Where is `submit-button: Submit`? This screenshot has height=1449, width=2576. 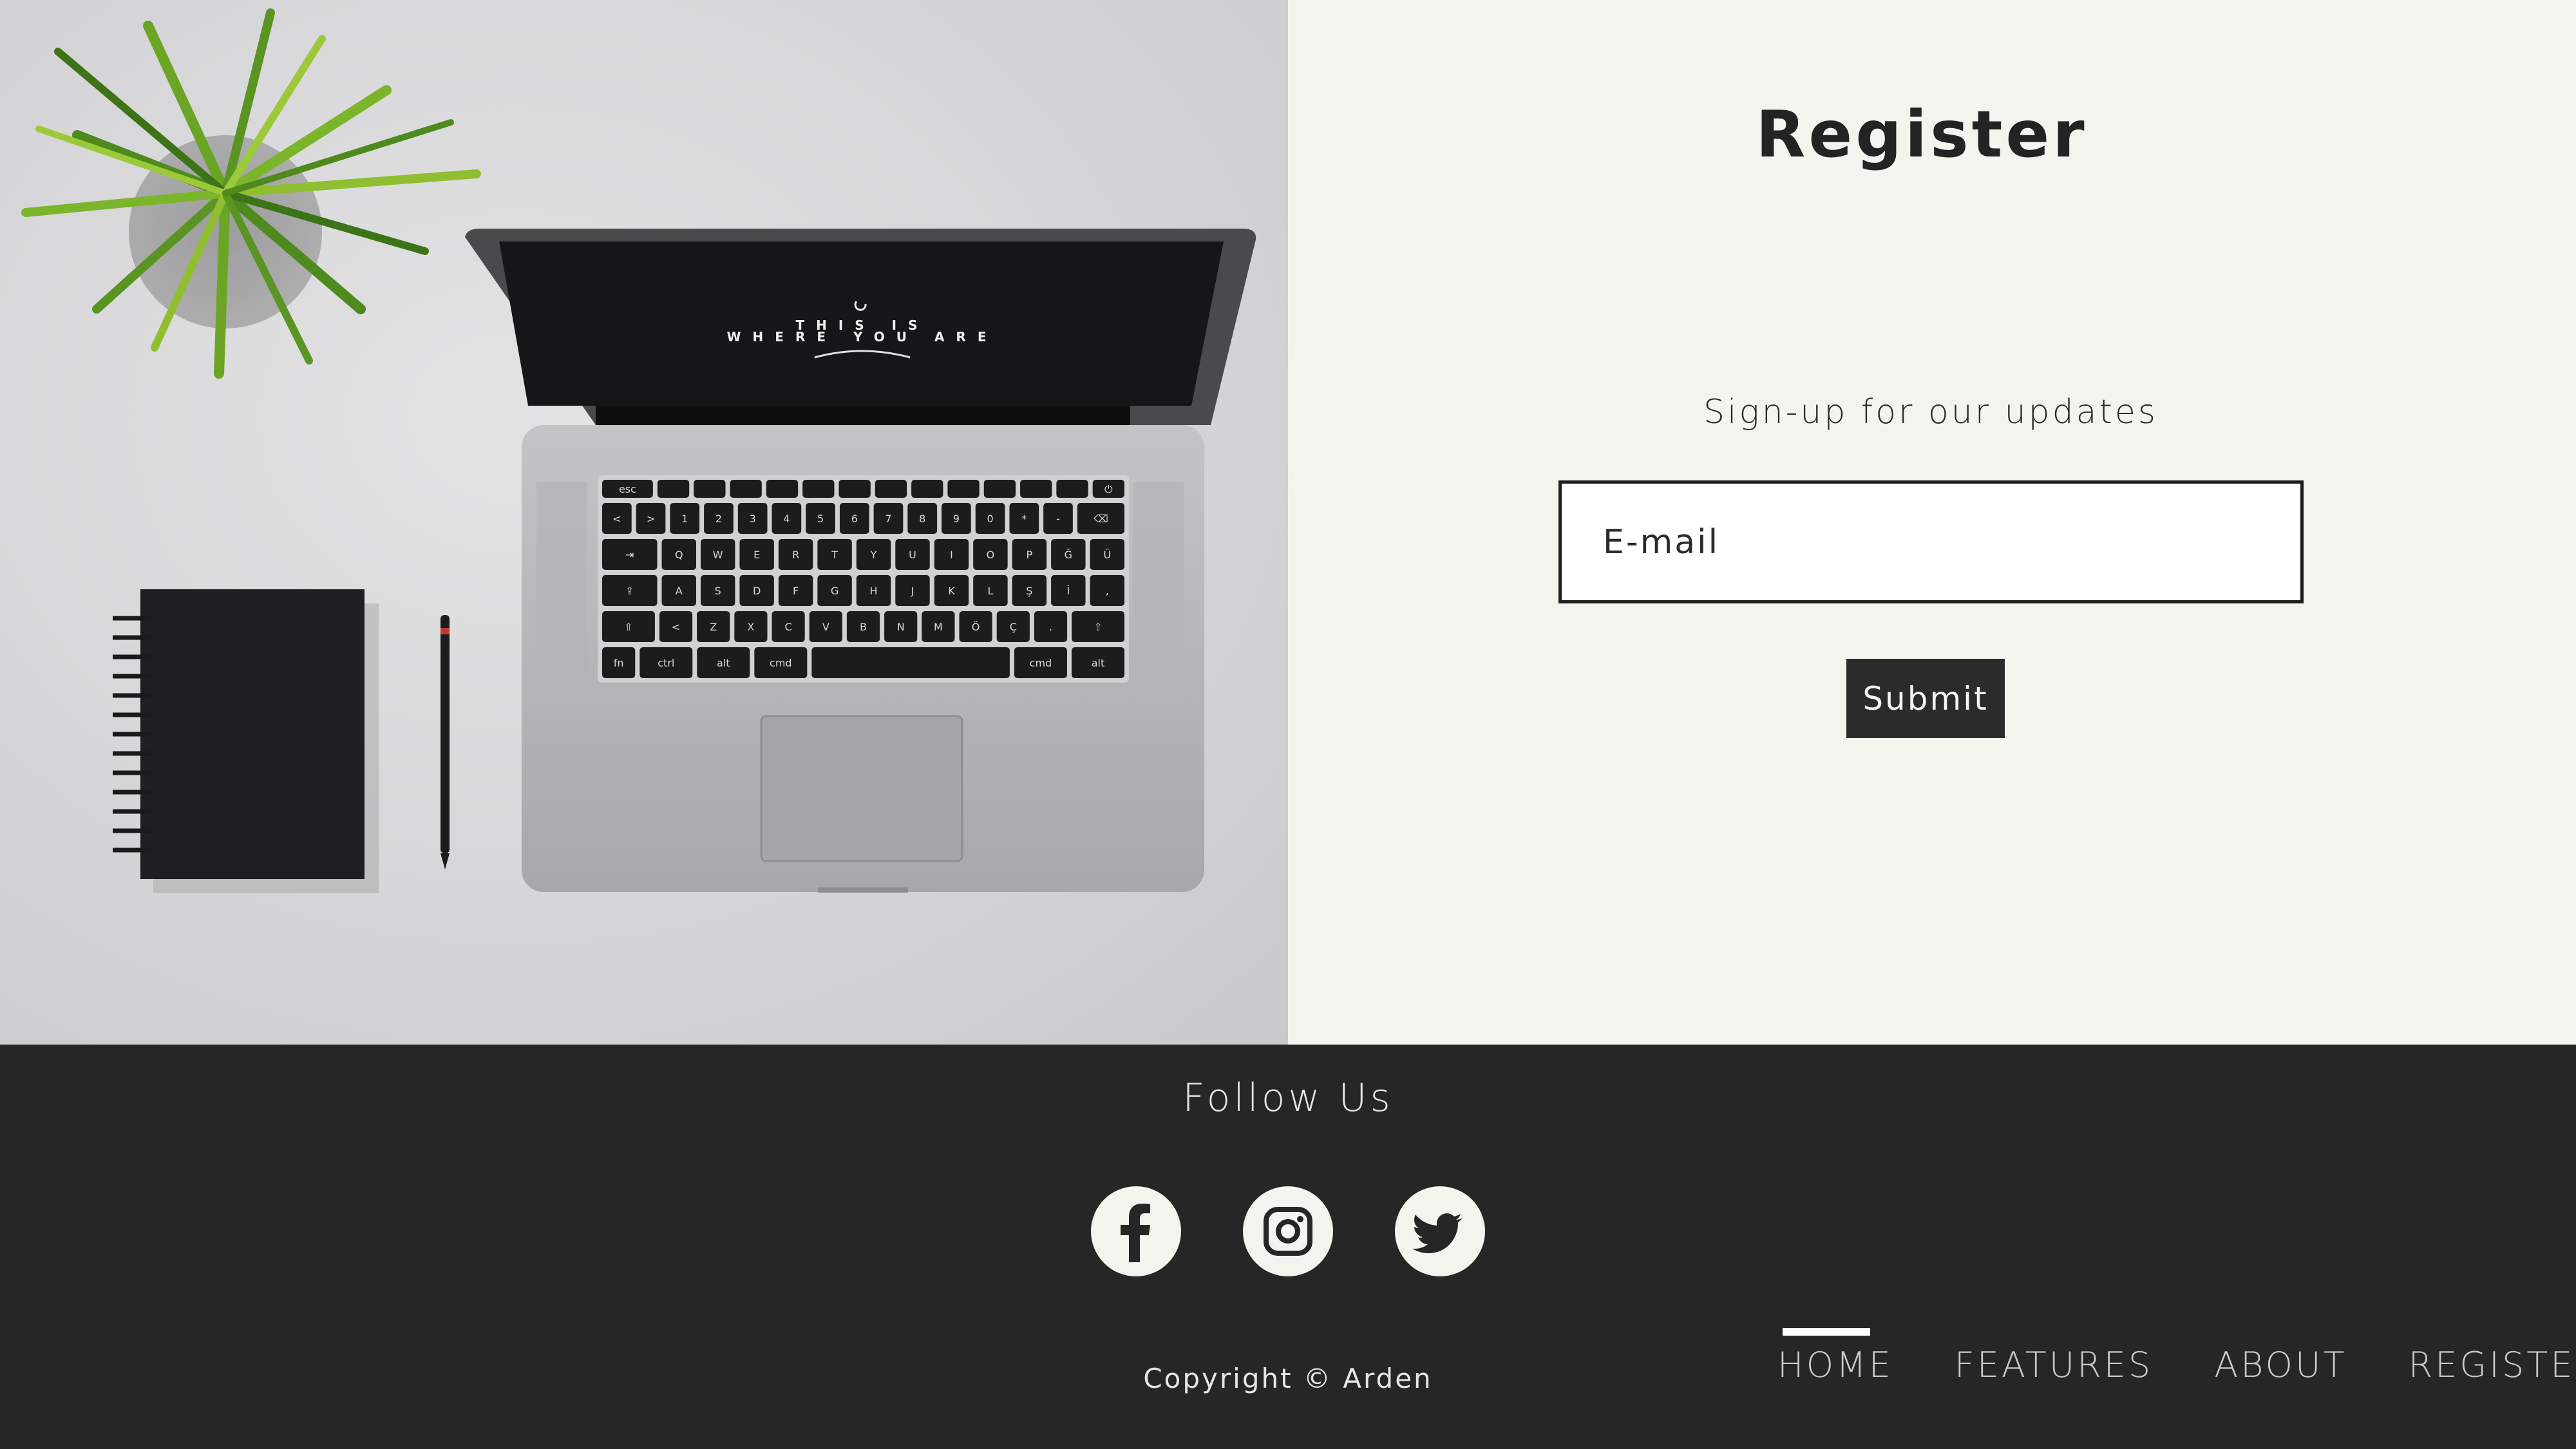 submit-button: Submit is located at coordinates (1925, 698).